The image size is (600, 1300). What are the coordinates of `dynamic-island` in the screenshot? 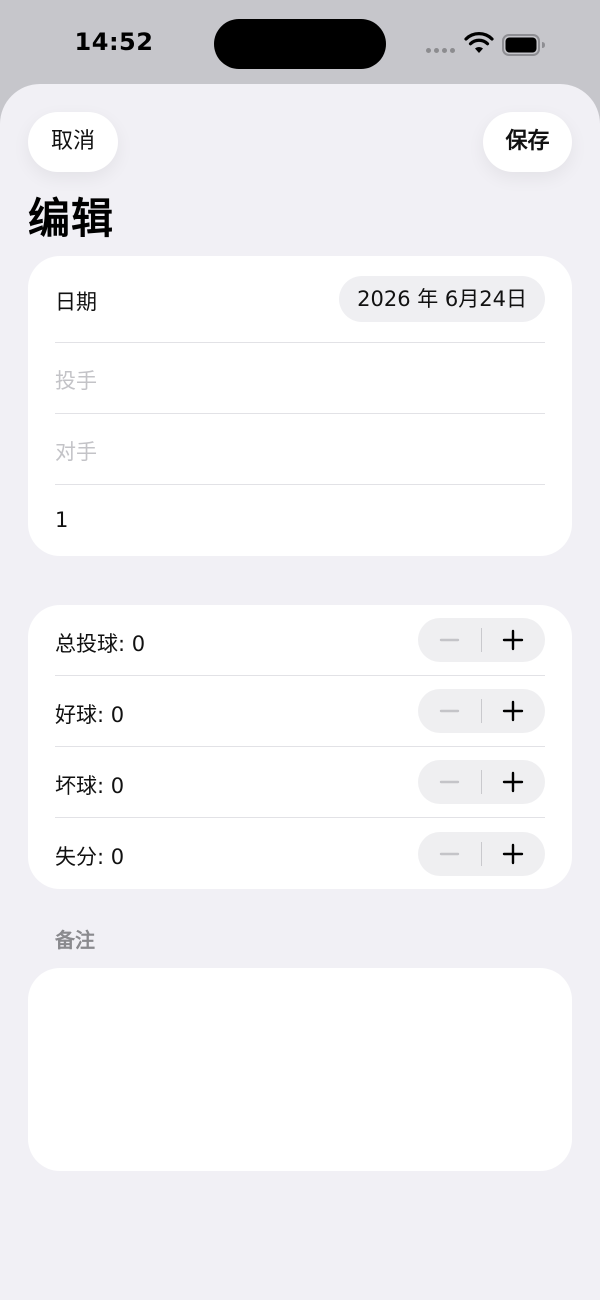 It's located at (300, 44).